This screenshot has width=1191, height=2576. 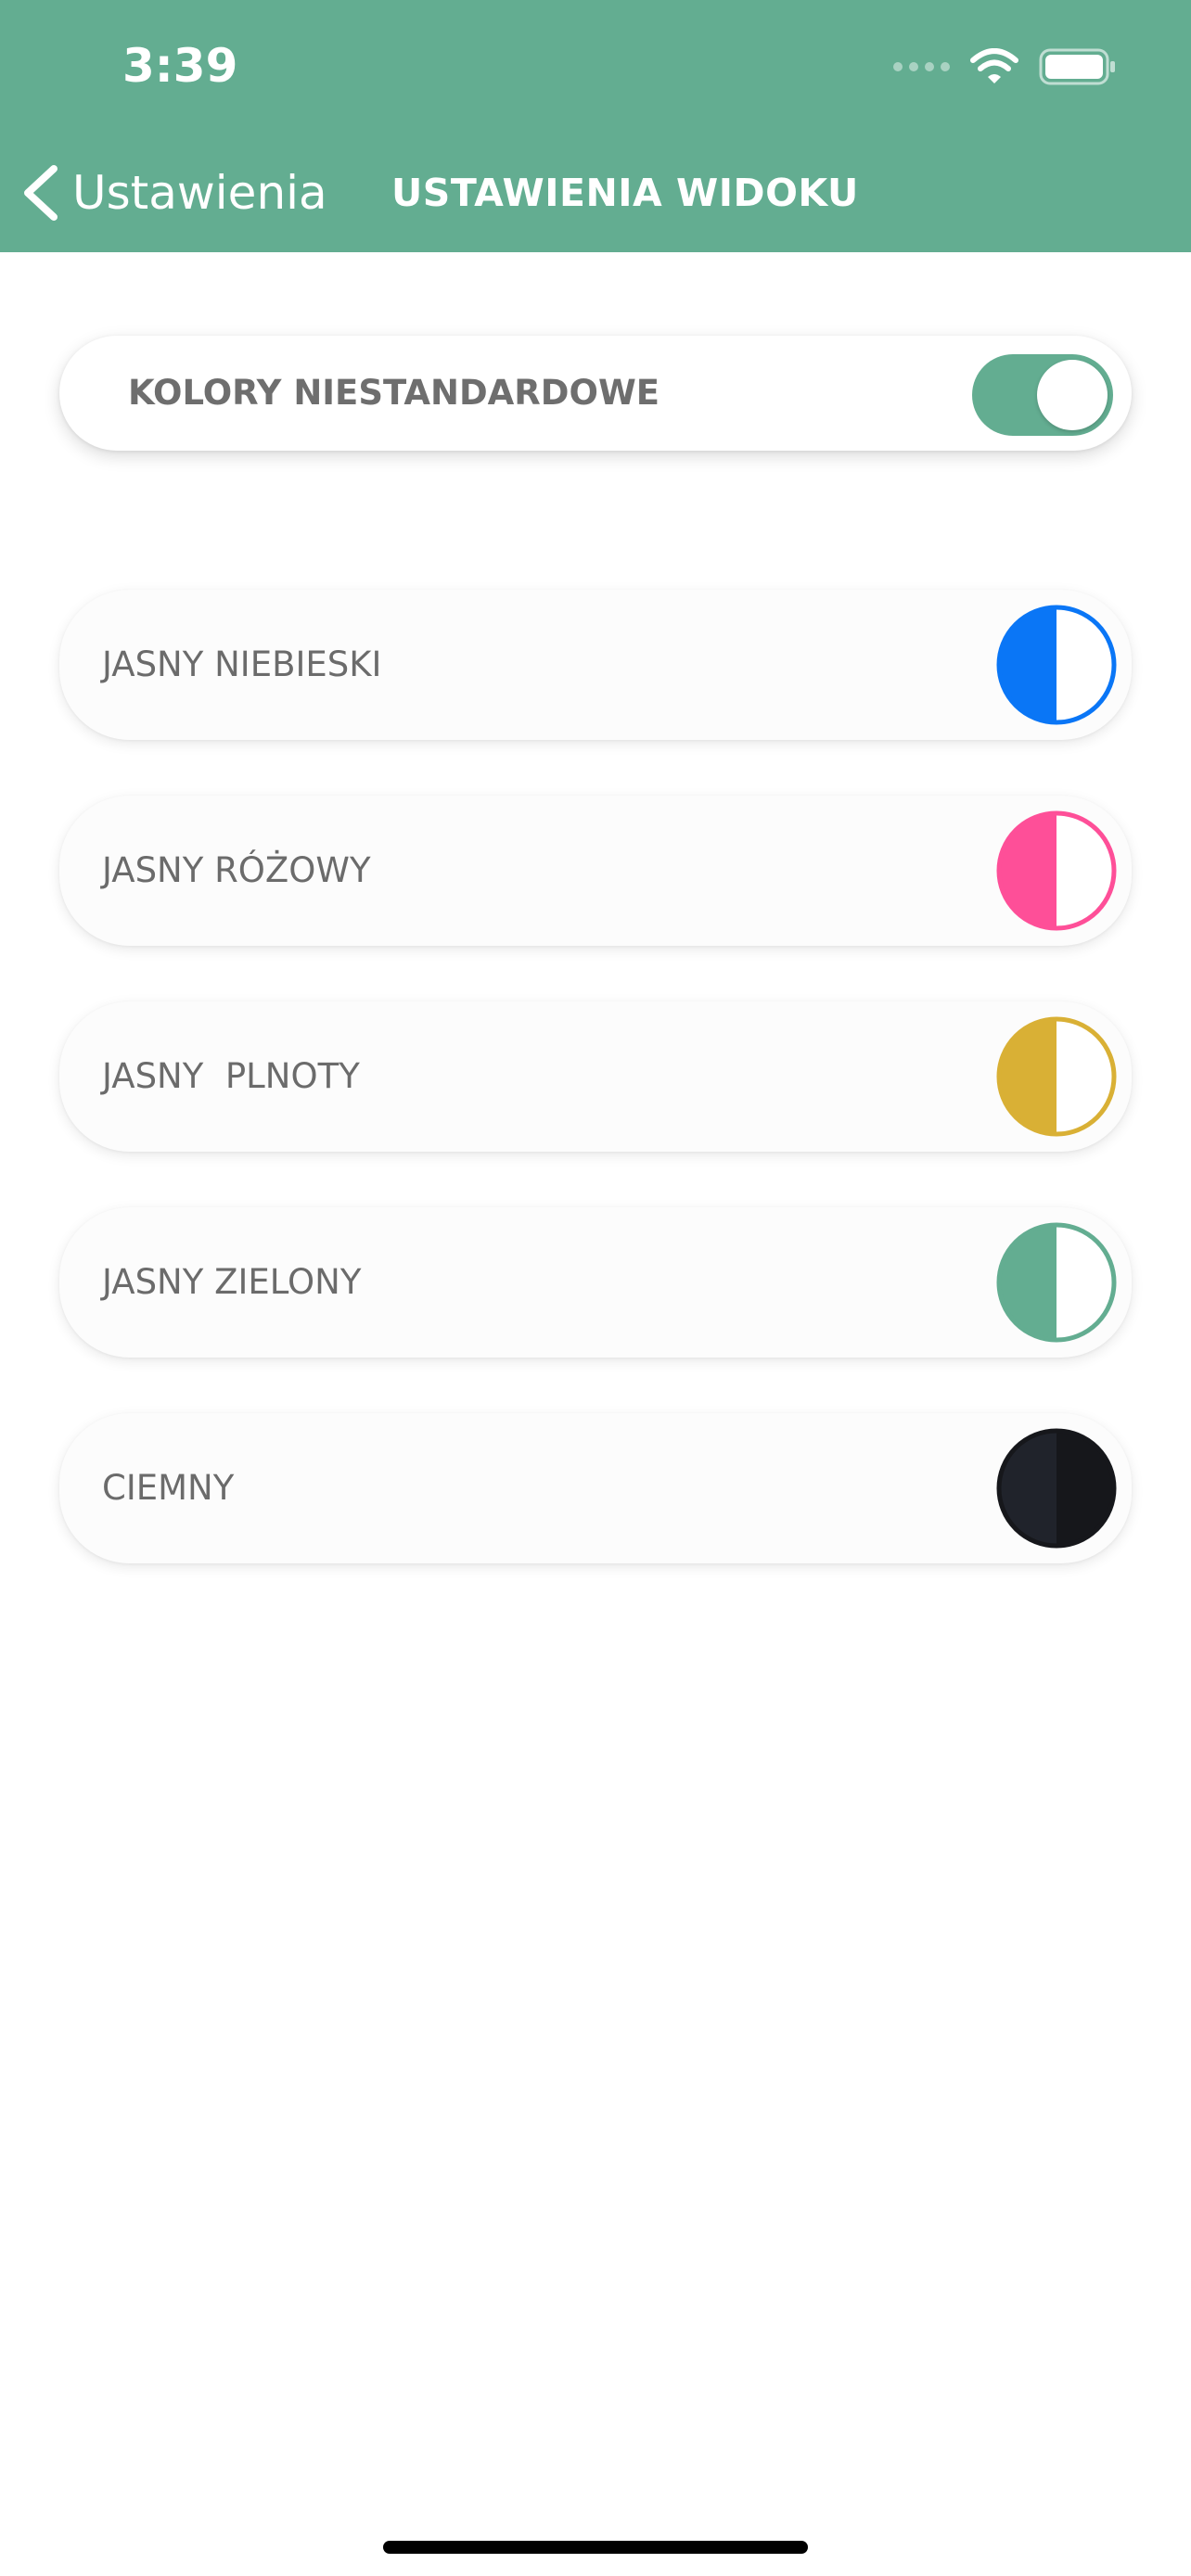 What do you see at coordinates (595, 2547) in the screenshot?
I see `home-indicator` at bounding box center [595, 2547].